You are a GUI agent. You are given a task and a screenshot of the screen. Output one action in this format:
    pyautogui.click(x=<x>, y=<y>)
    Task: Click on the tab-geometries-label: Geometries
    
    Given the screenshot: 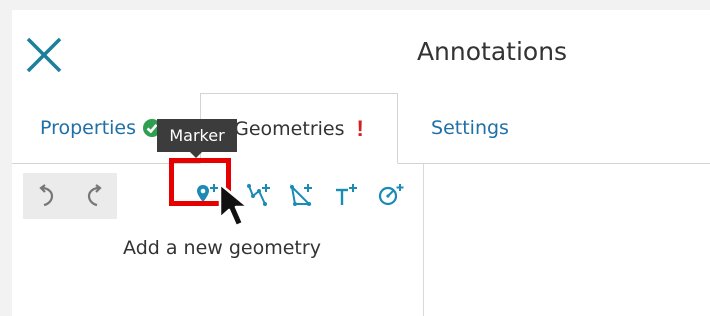 What is the action you would take?
    pyautogui.click(x=289, y=128)
    